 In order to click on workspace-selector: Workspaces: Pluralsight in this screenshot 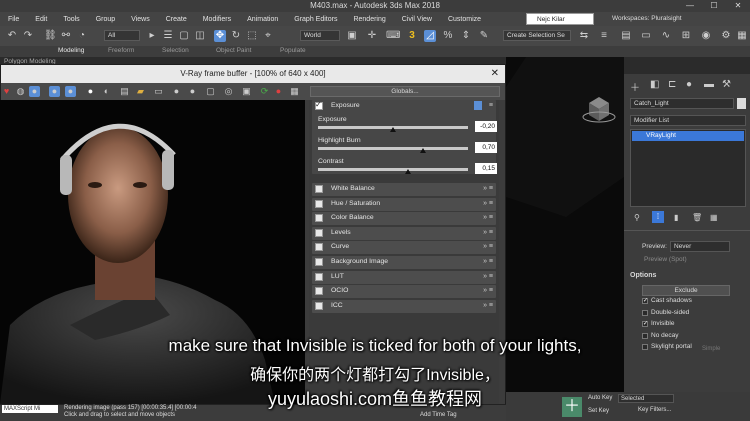, I will do `click(673, 19)`.